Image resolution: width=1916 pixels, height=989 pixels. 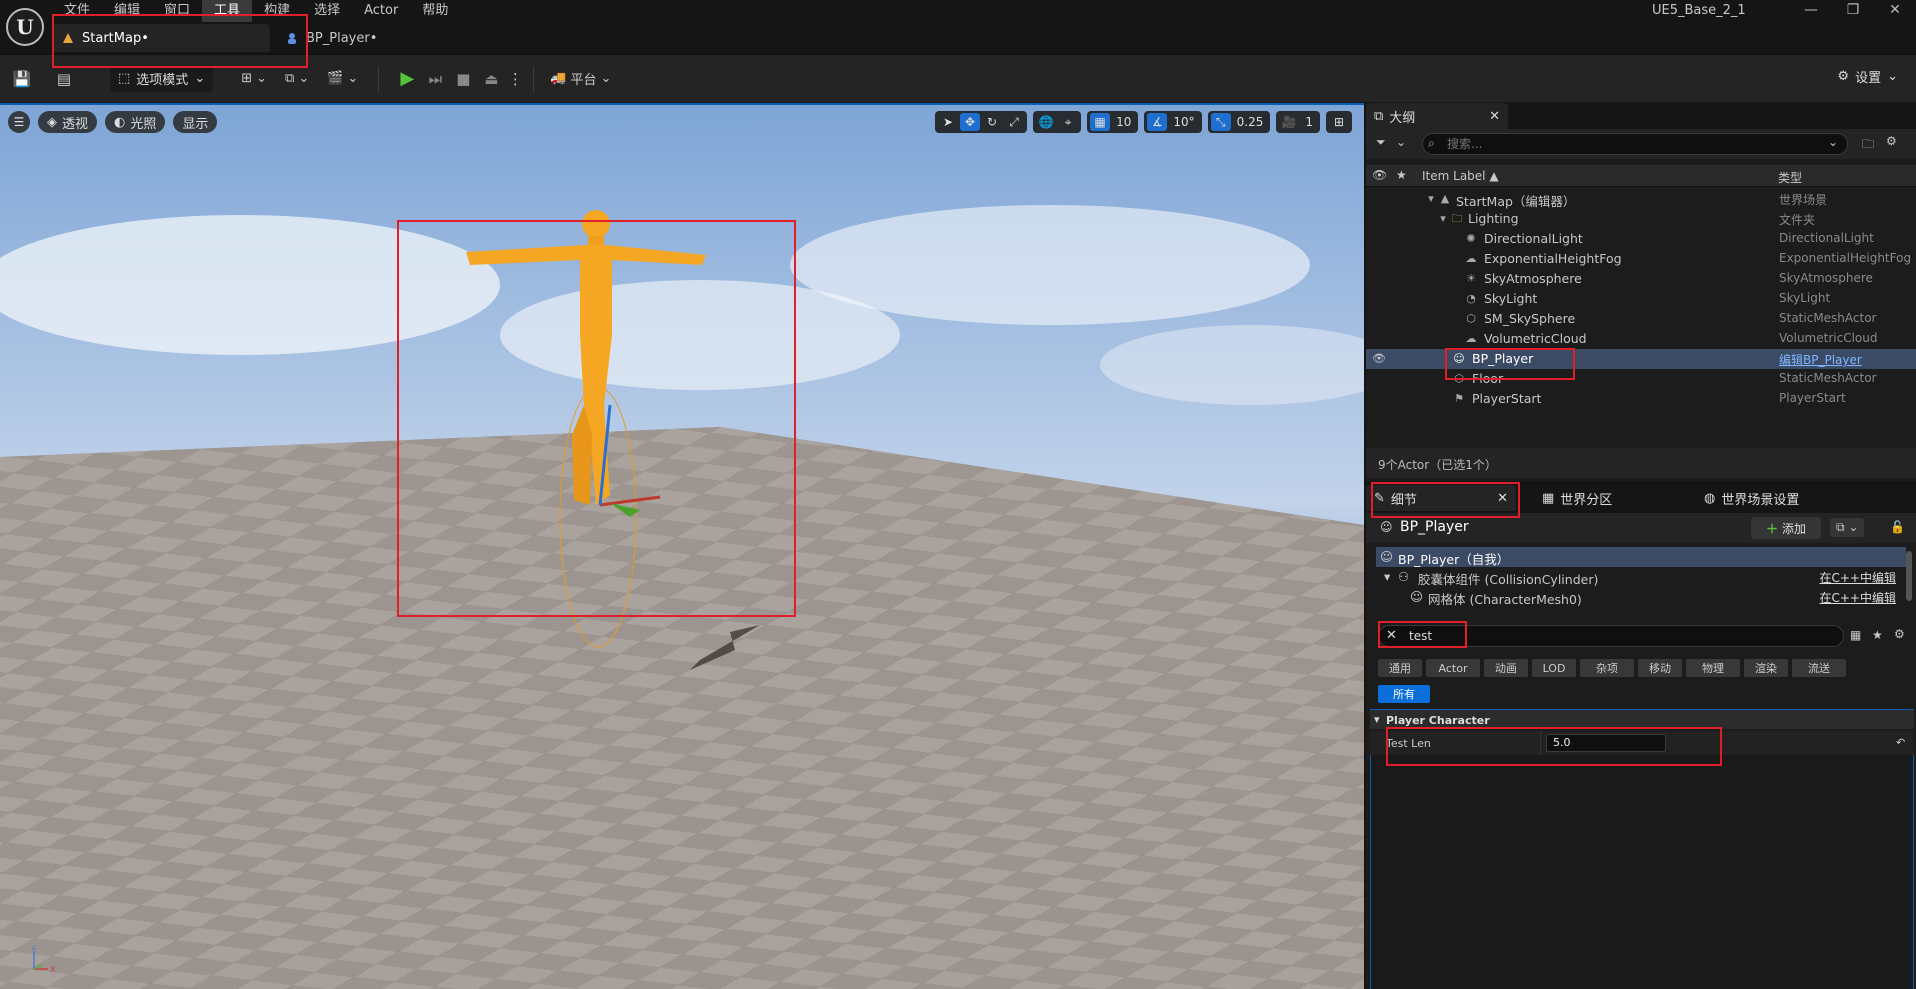 I want to click on play-options-icon: ⋮, so click(x=515, y=79).